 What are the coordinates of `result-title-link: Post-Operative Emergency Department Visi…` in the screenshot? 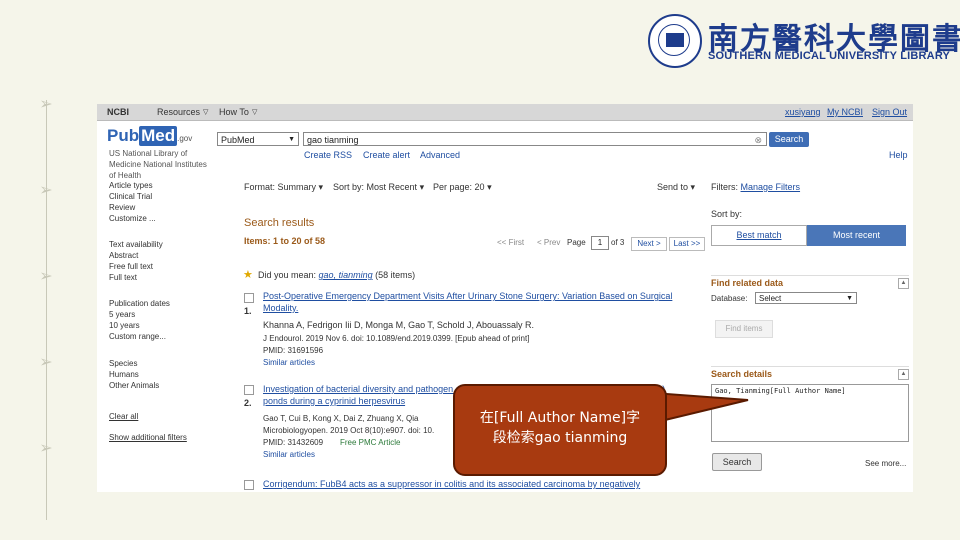 It's located at (472, 302).